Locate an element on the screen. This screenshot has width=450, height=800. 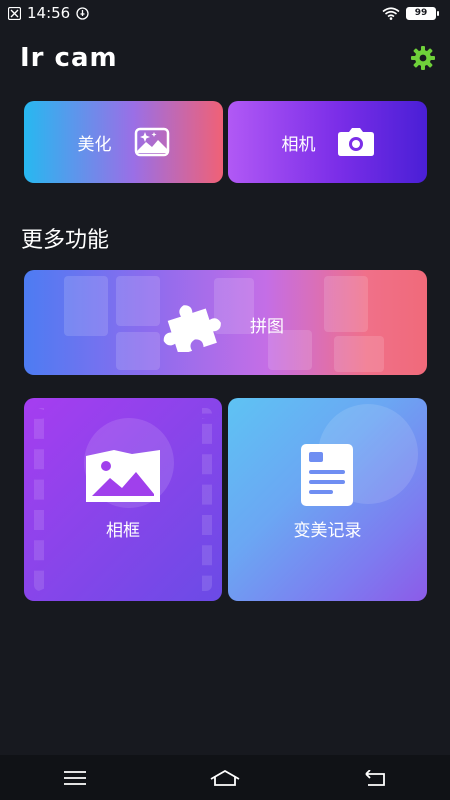
beauty-history-label: 变美记录 is located at coordinates (327, 531).